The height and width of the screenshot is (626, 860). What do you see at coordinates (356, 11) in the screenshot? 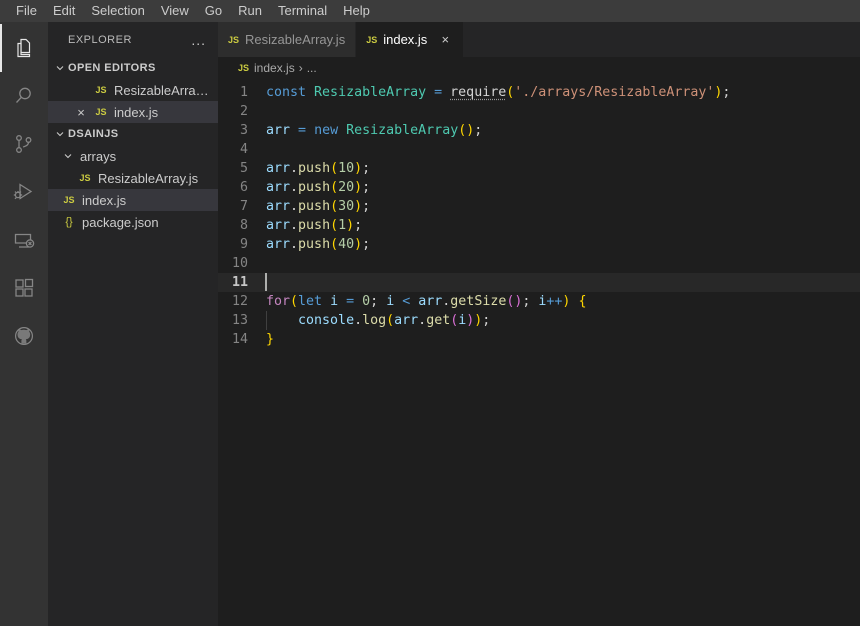
I see `menu-item-help: Help` at bounding box center [356, 11].